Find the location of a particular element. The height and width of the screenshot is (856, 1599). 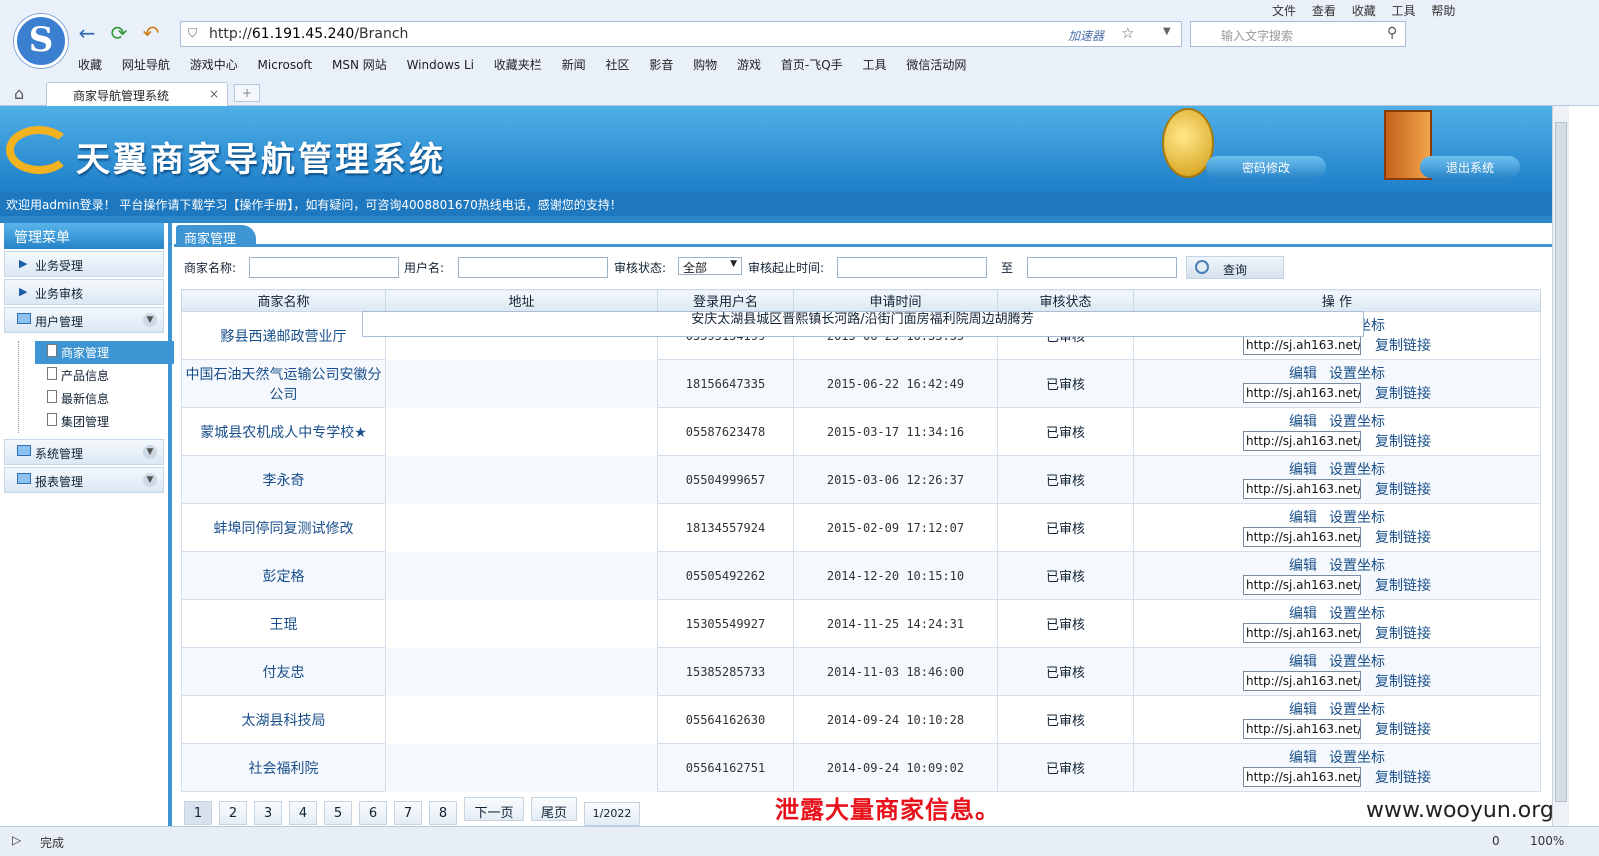

menu-view: 查看 is located at coordinates (1324, 11).